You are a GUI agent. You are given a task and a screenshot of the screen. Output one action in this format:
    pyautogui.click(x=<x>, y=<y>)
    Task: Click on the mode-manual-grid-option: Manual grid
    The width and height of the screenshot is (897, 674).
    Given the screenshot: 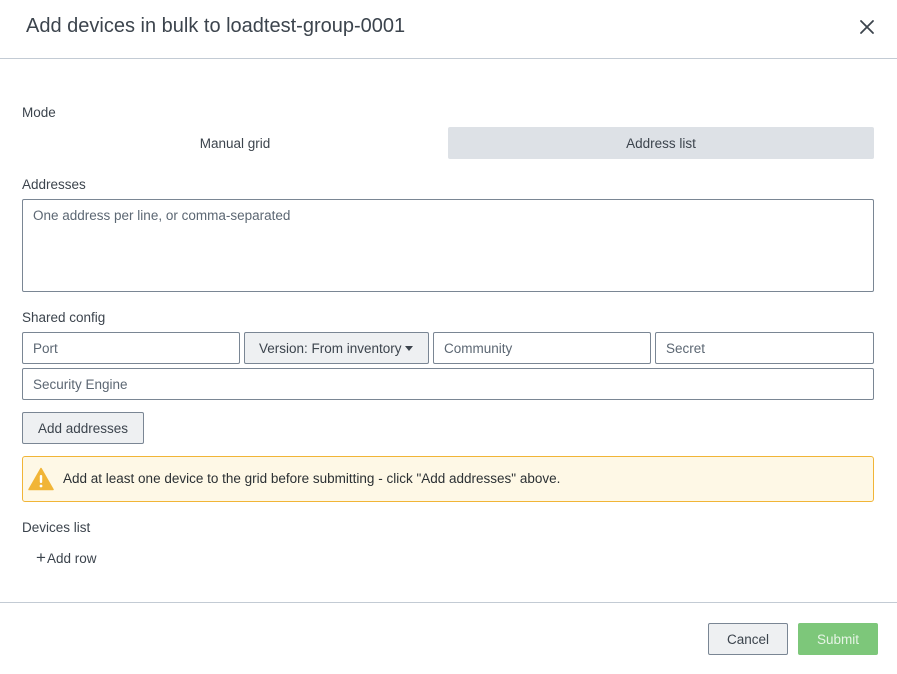 What is the action you would take?
    pyautogui.click(x=235, y=143)
    